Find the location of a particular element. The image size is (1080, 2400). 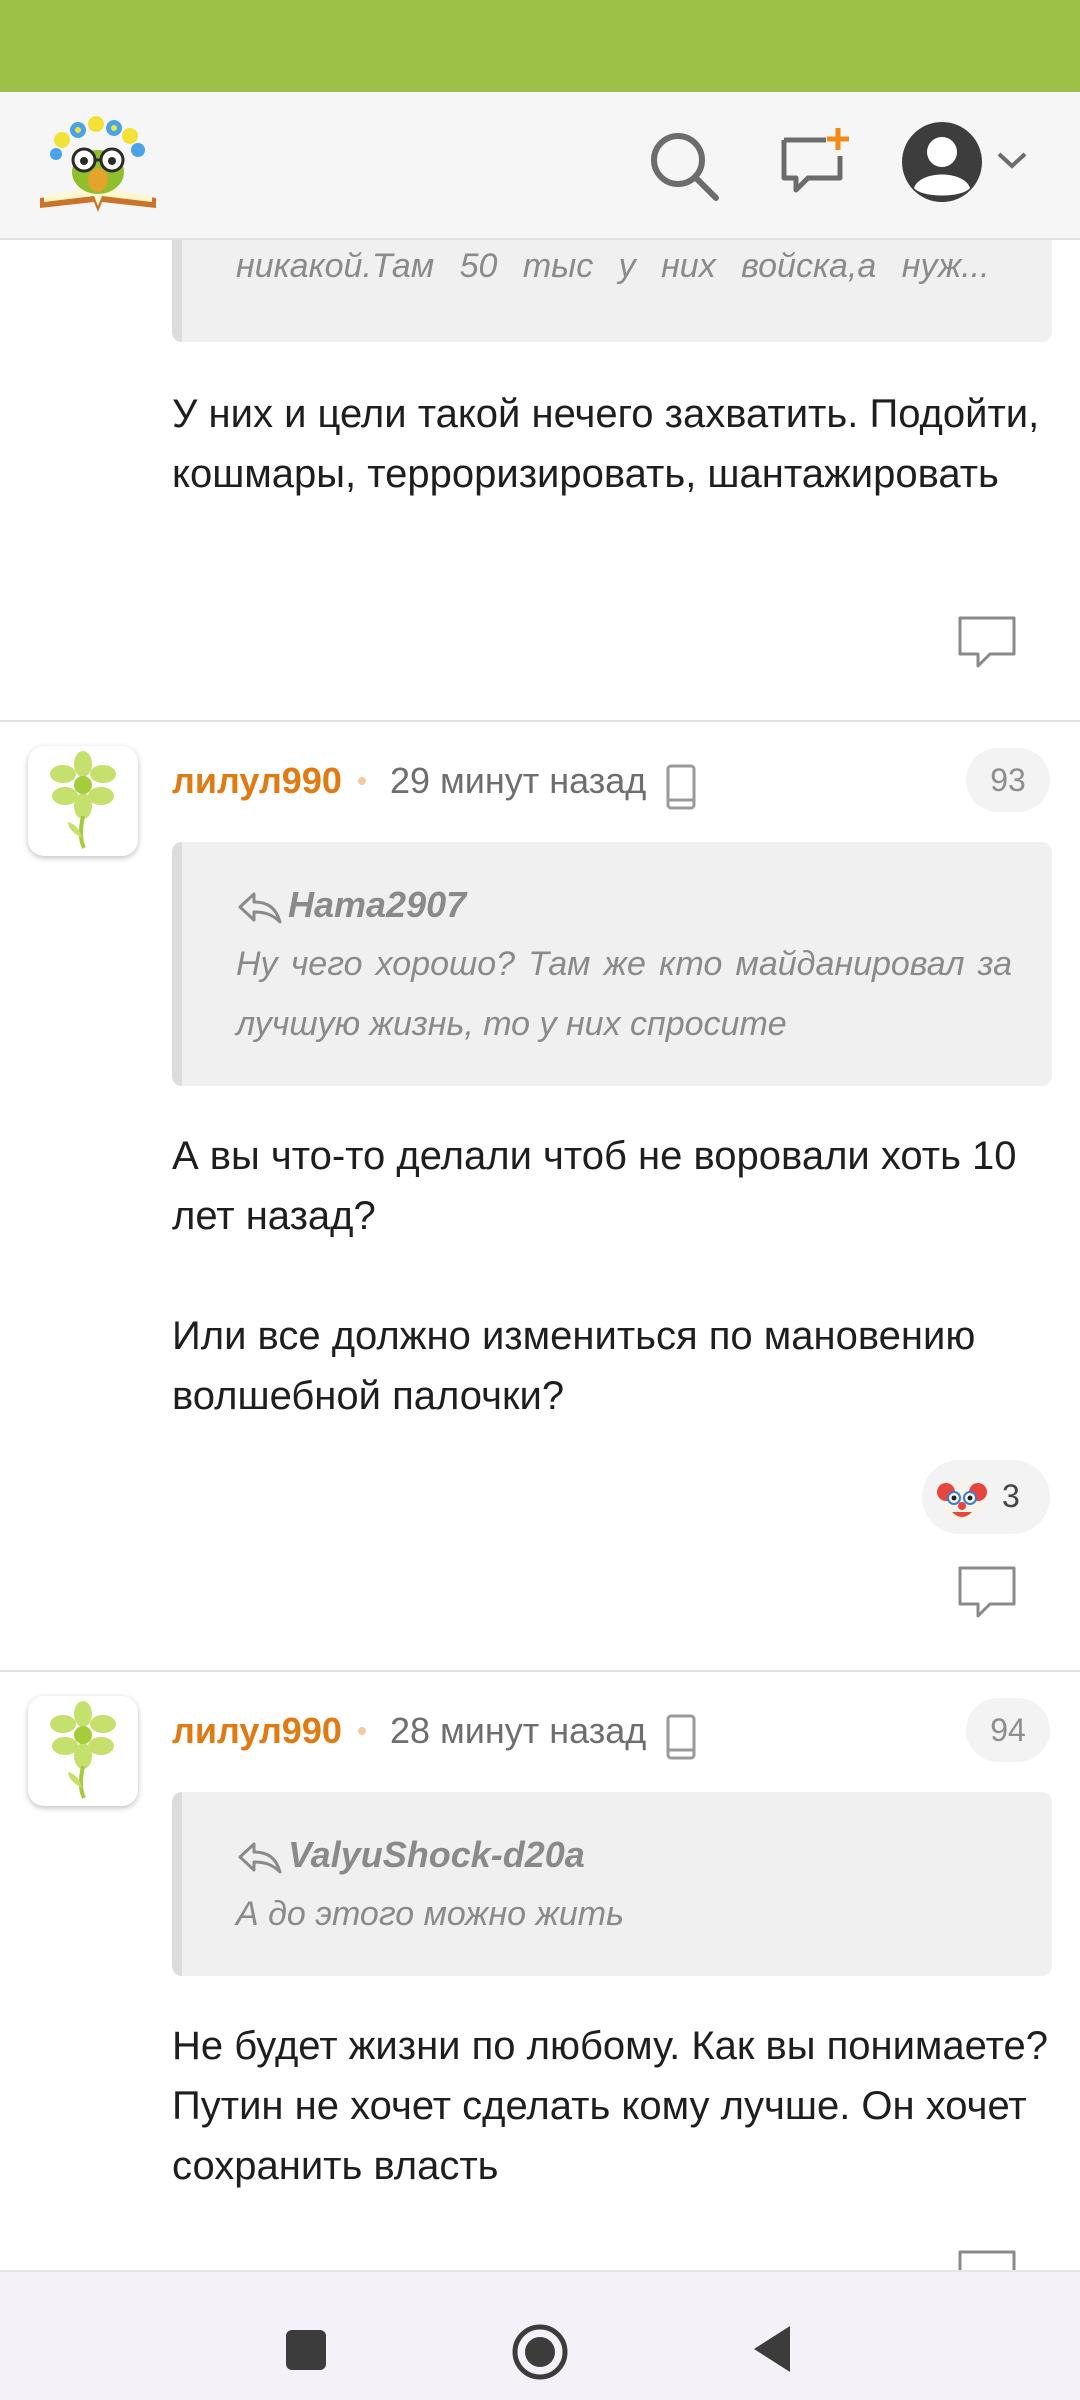

recents-square-icon is located at coordinates (306, 2350).